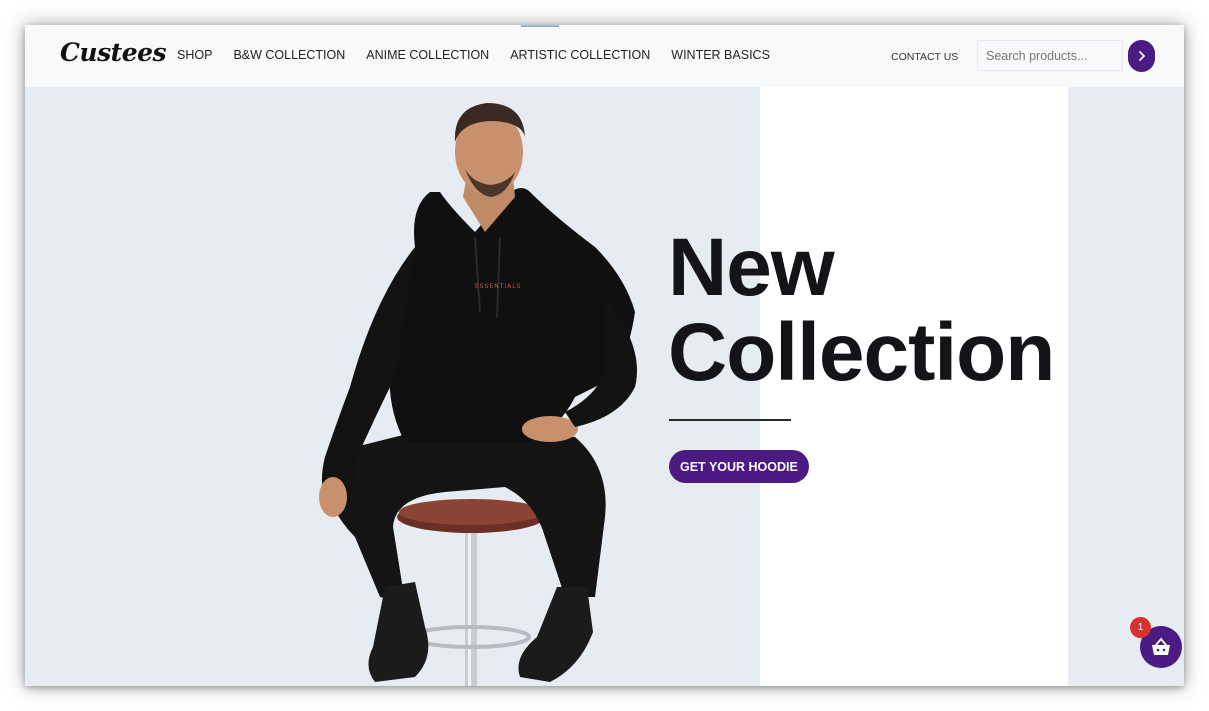 Image resolution: width=1209 pixels, height=711 pixels. What do you see at coordinates (739, 466) in the screenshot?
I see `get-hoodie-button: GET YOUR HOODIE` at bounding box center [739, 466].